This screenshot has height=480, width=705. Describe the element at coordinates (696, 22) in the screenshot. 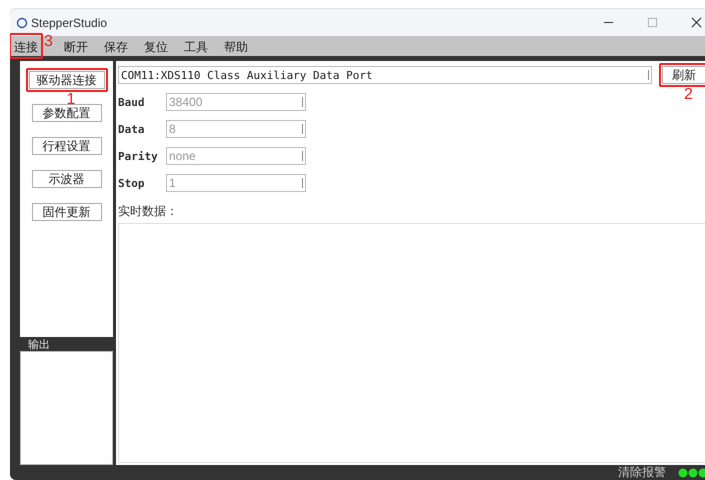

I see `close-icon` at that location.